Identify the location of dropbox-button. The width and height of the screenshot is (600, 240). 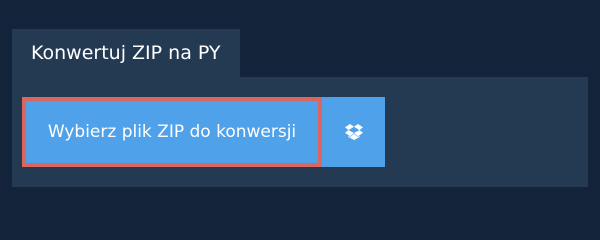
(353, 132).